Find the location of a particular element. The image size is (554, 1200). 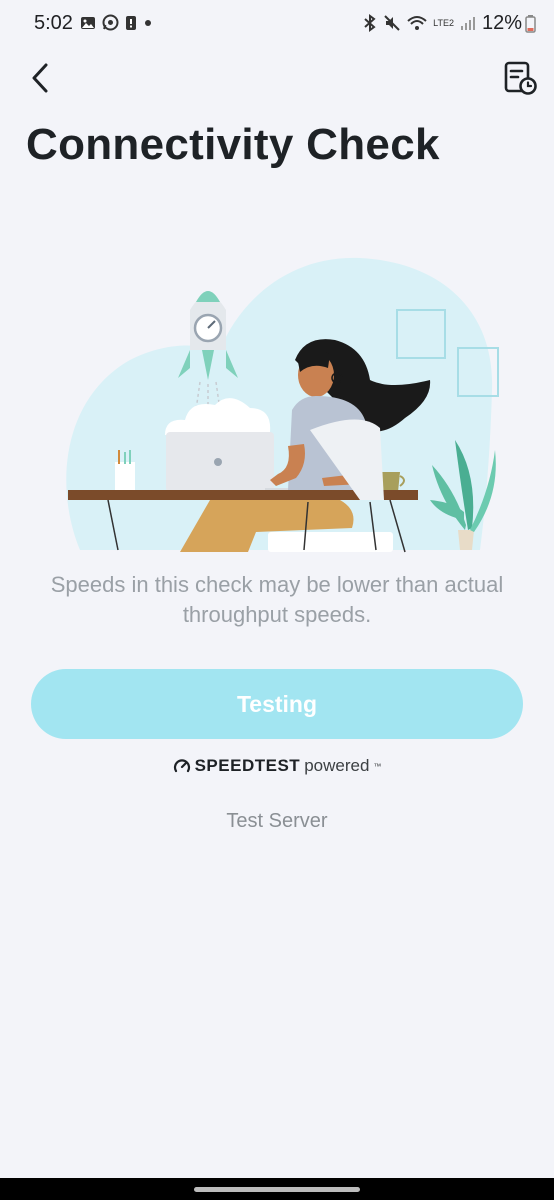

battery-icon is located at coordinates (530, 23).